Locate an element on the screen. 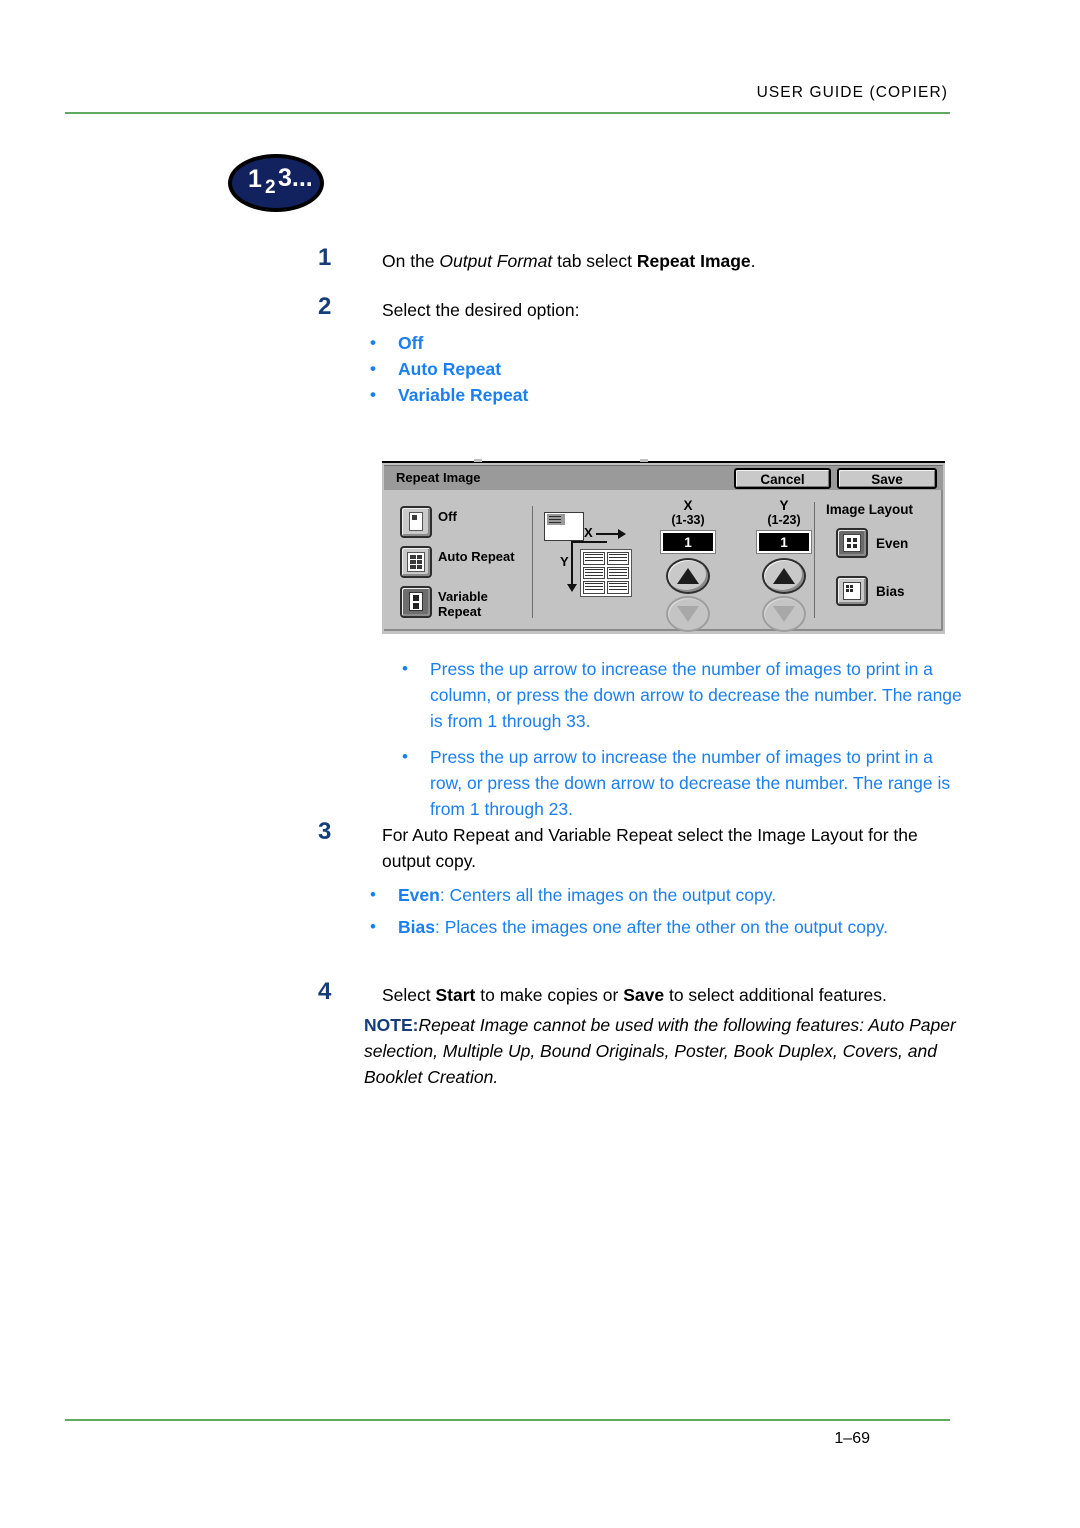  y-axis-arrow is located at coordinates (572, 566).